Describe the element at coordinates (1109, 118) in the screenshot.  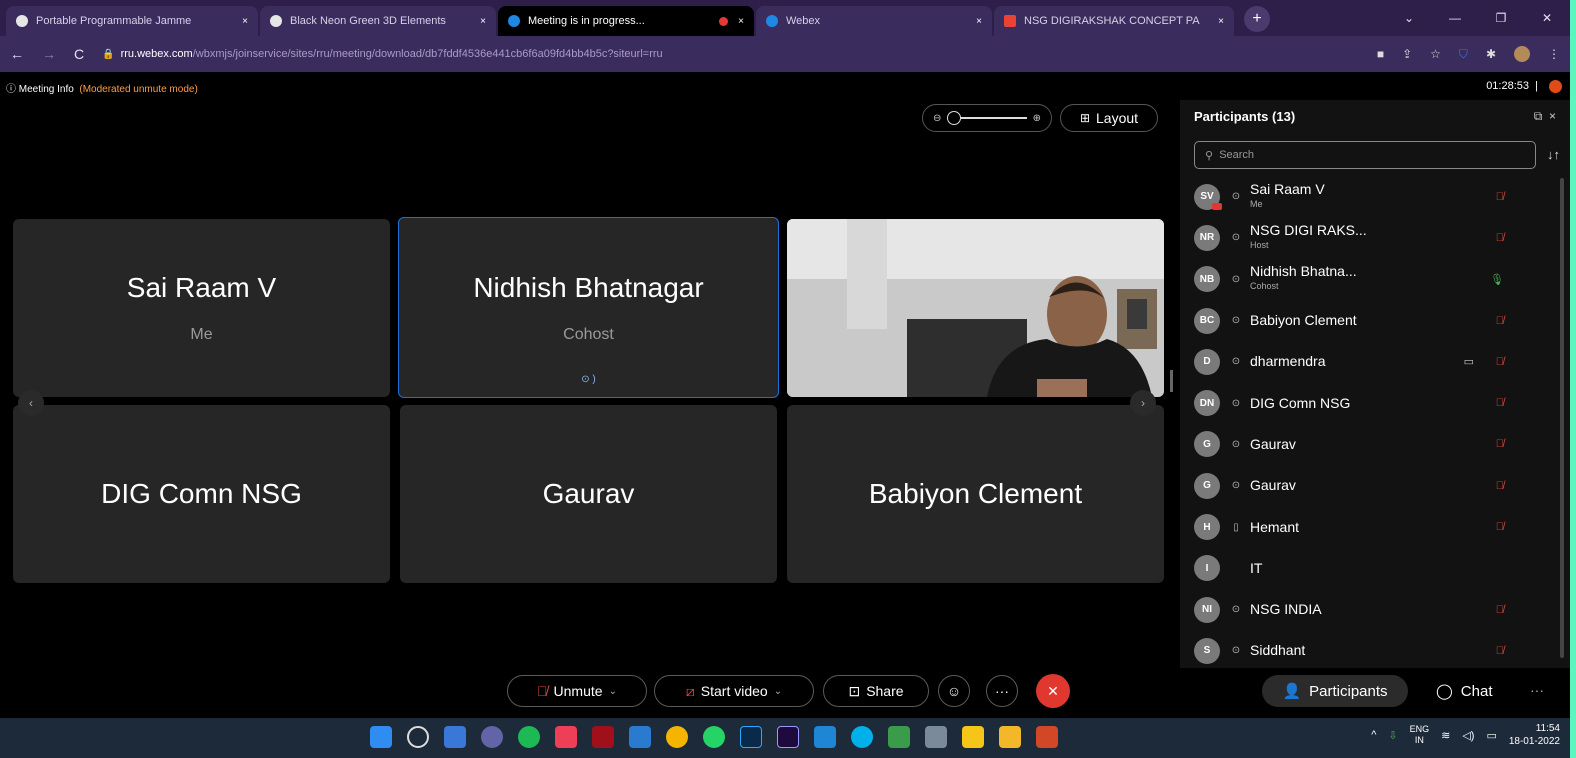
I see `layout-button: ⊞ Layout` at that location.